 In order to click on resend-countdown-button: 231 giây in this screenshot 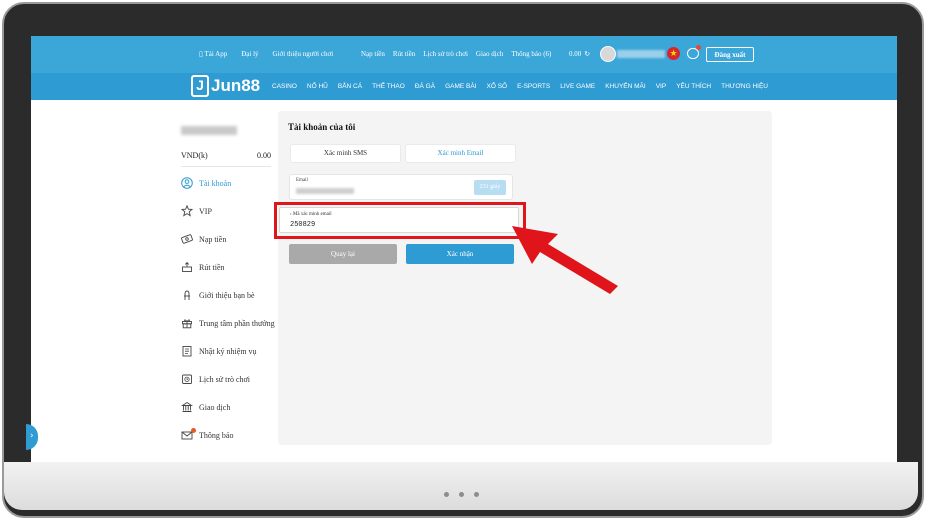, I will do `click(490, 187)`.